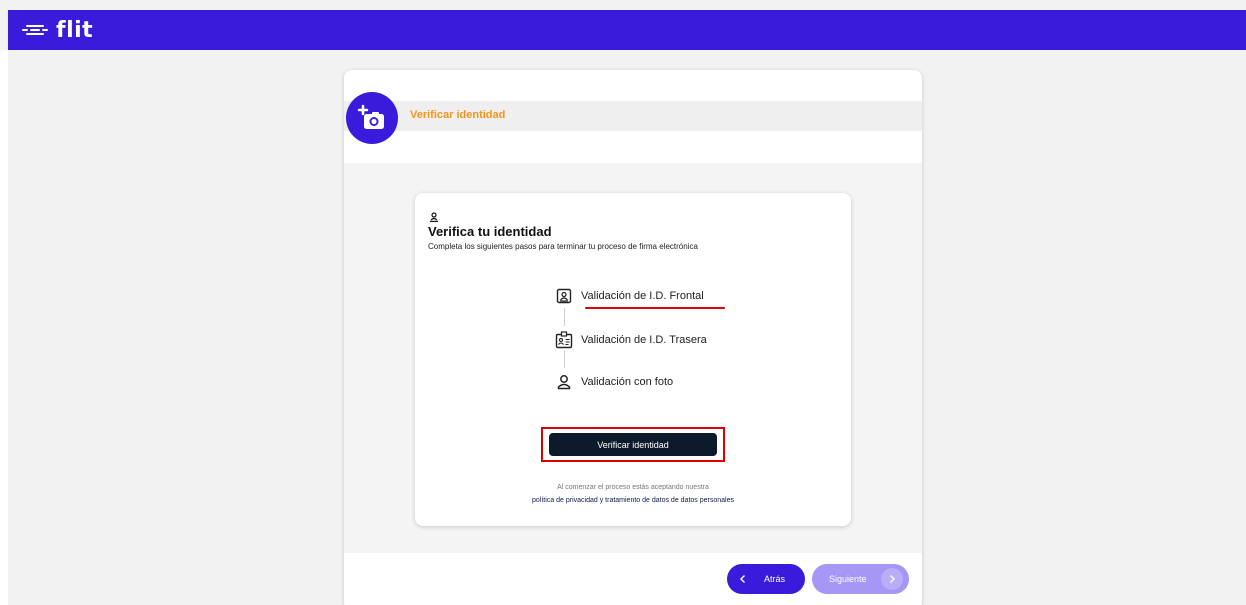 The height and width of the screenshot is (605, 1246). What do you see at coordinates (490, 231) in the screenshot?
I see `panel-title: Verifica tu identidad` at bounding box center [490, 231].